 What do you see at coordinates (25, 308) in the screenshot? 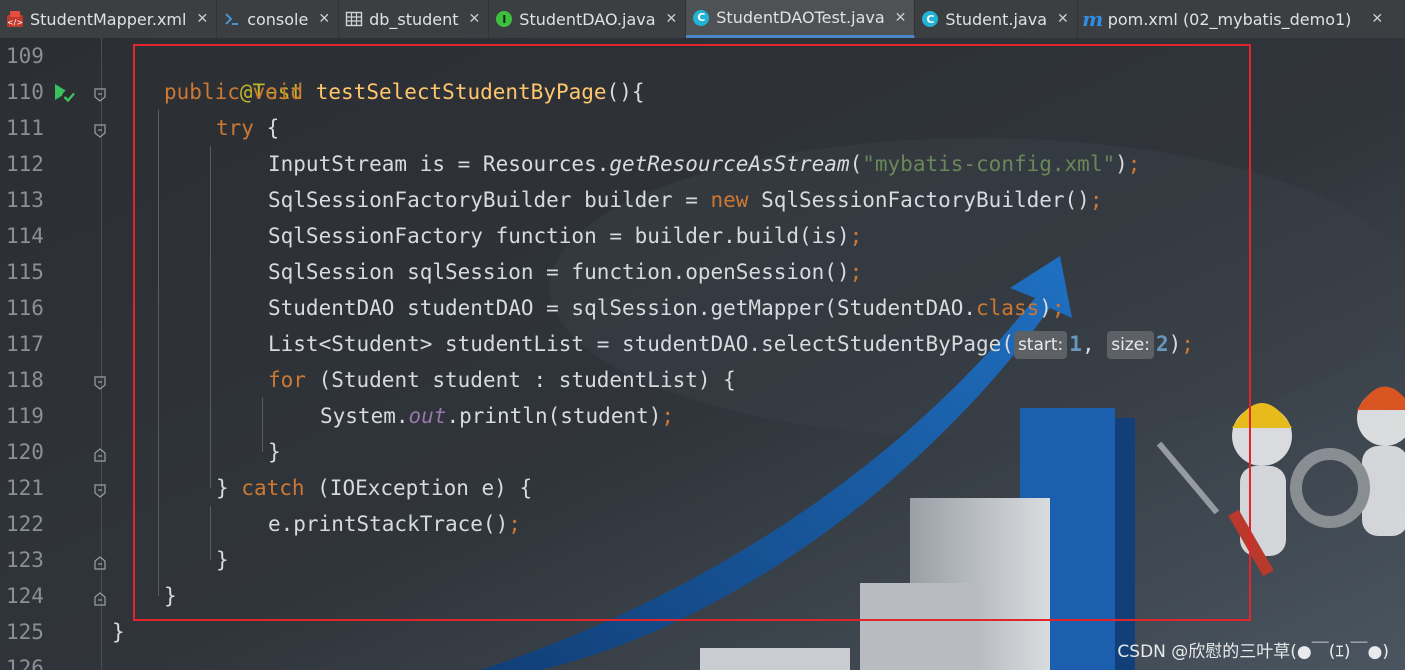
I see `line-number: 116` at bounding box center [25, 308].